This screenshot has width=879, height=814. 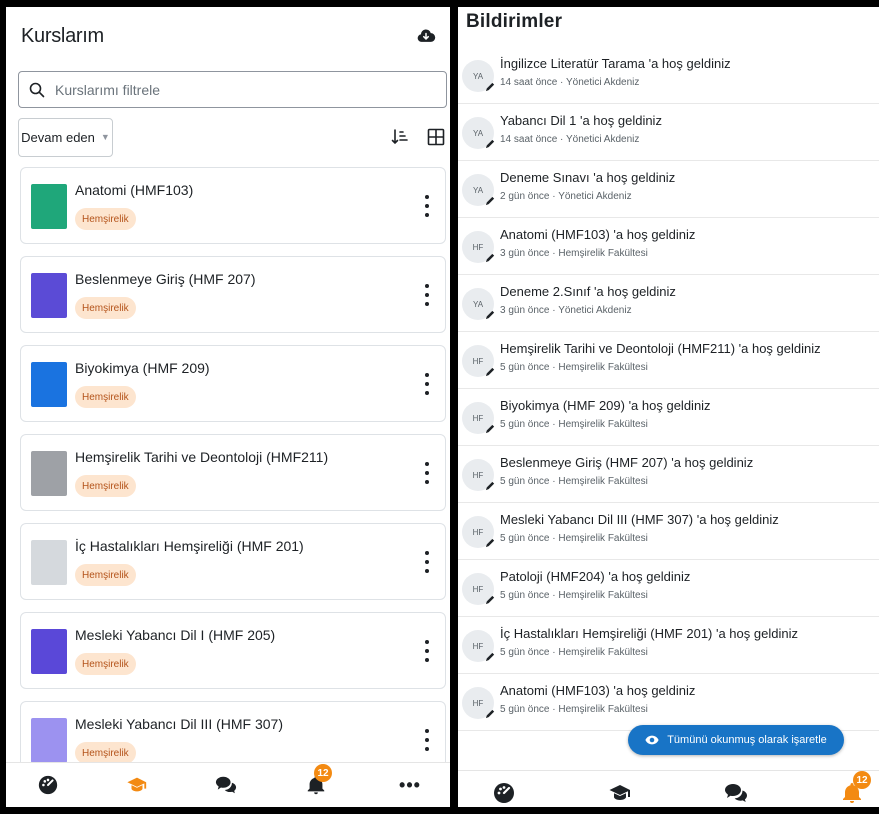 What do you see at coordinates (736, 740) in the screenshot?
I see `mark-all-read-button: Tümünü okunmuş olarak işaretle` at bounding box center [736, 740].